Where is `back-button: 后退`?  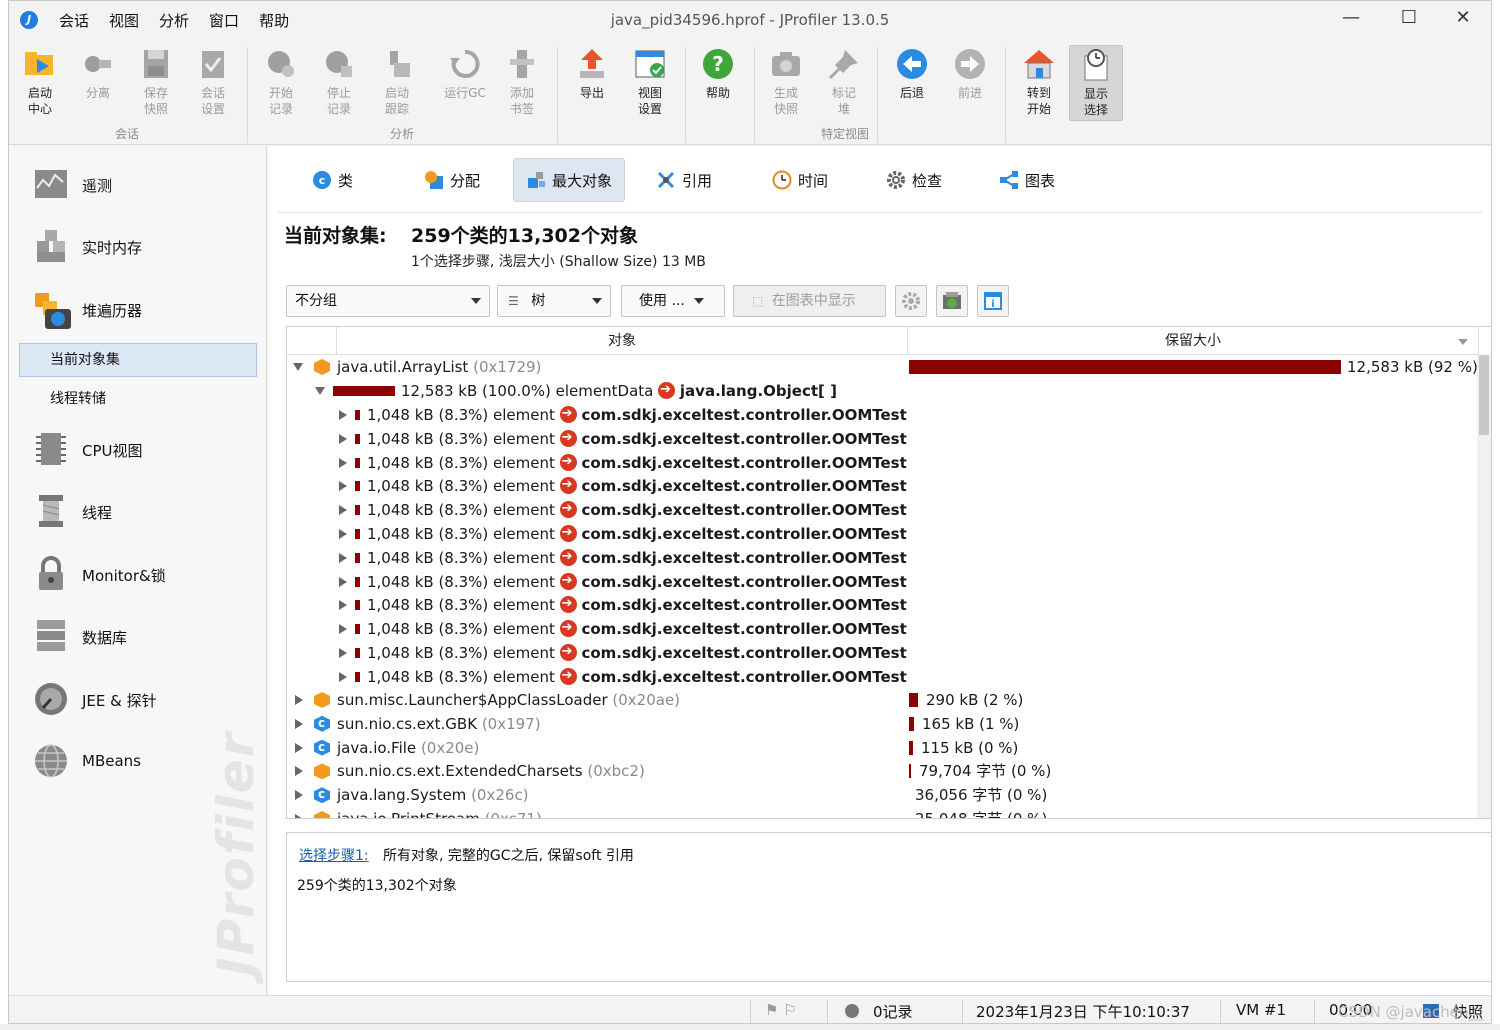
back-button: 后退 is located at coordinates (912, 83).